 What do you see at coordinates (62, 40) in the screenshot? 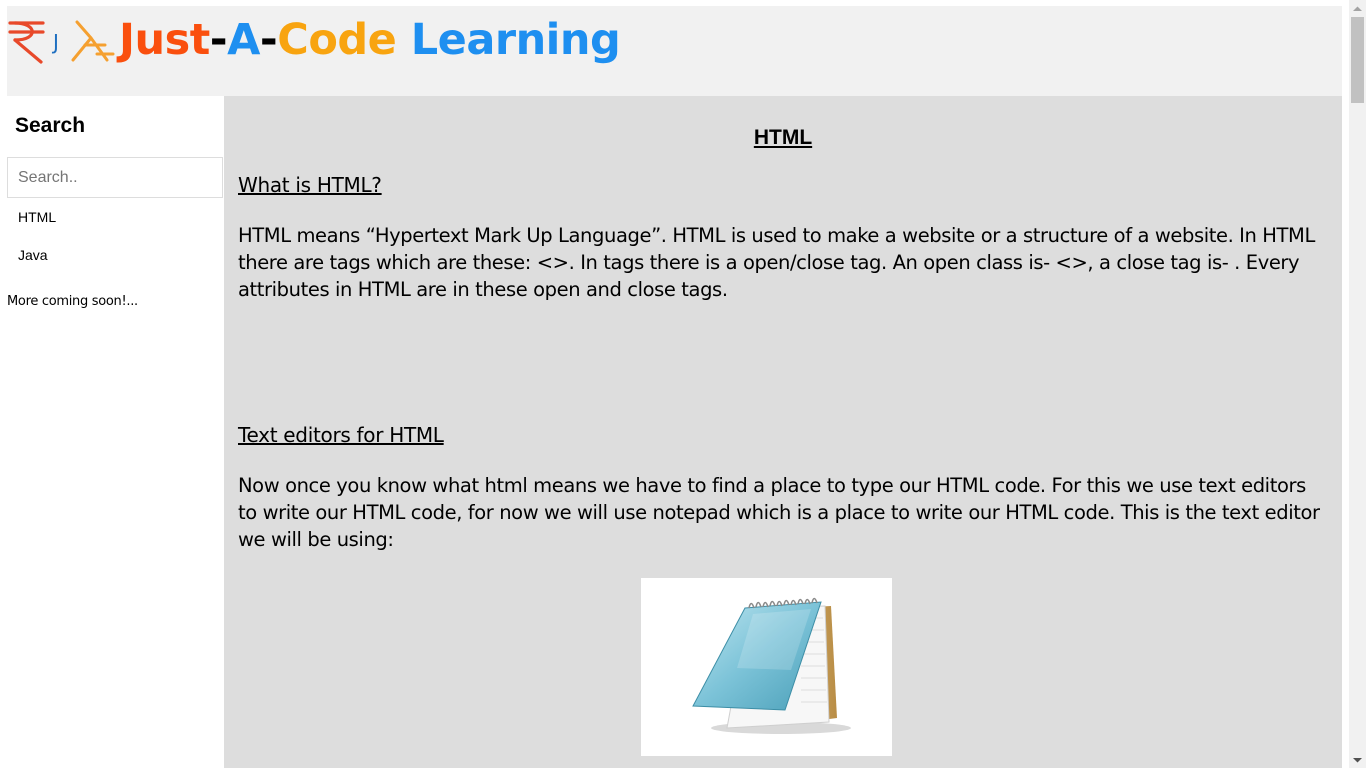
I see `site-logo-icon: J` at bounding box center [62, 40].